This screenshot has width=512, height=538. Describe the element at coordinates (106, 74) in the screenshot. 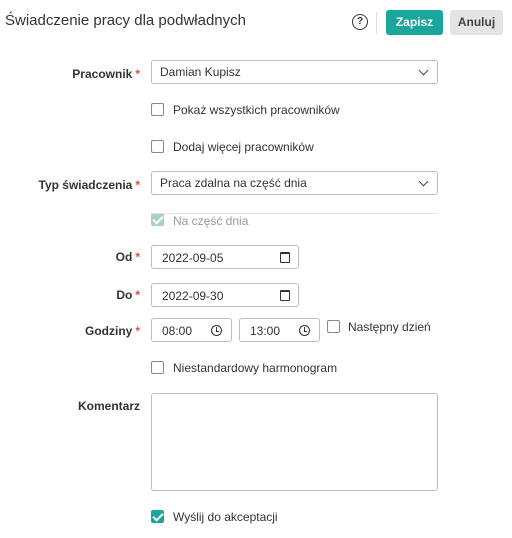

I see `employee-label: Pracownik *` at that location.